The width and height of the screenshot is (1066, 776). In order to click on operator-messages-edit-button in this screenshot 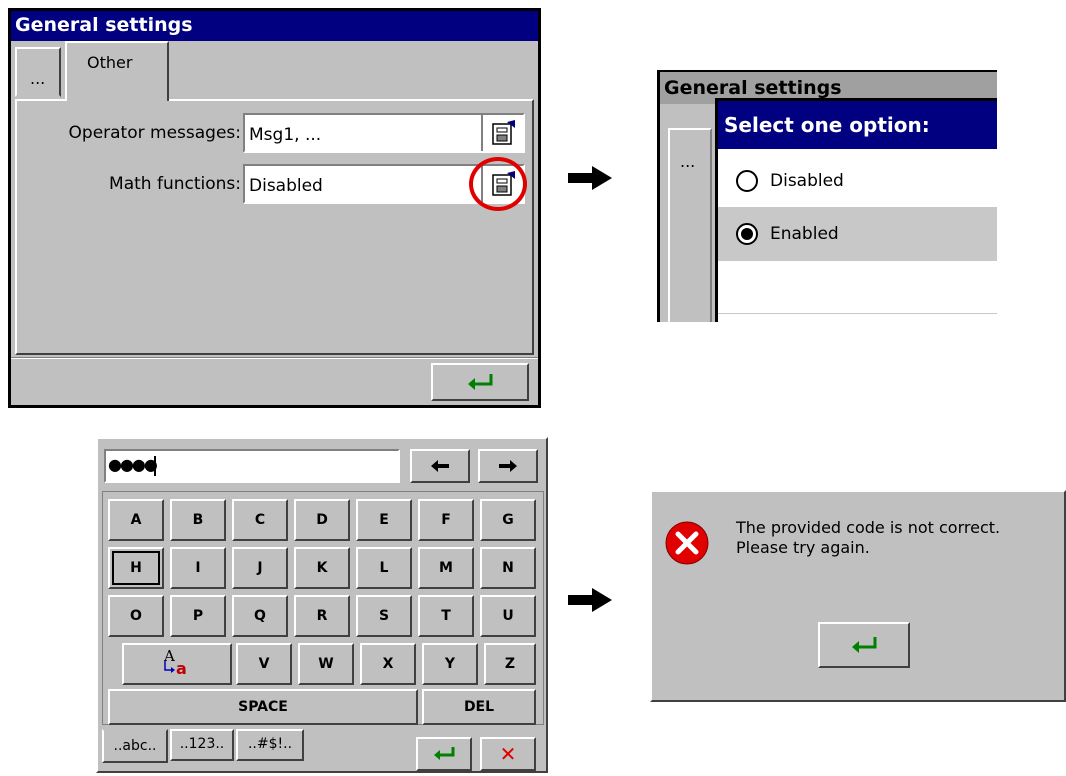, I will do `click(502, 133)`.